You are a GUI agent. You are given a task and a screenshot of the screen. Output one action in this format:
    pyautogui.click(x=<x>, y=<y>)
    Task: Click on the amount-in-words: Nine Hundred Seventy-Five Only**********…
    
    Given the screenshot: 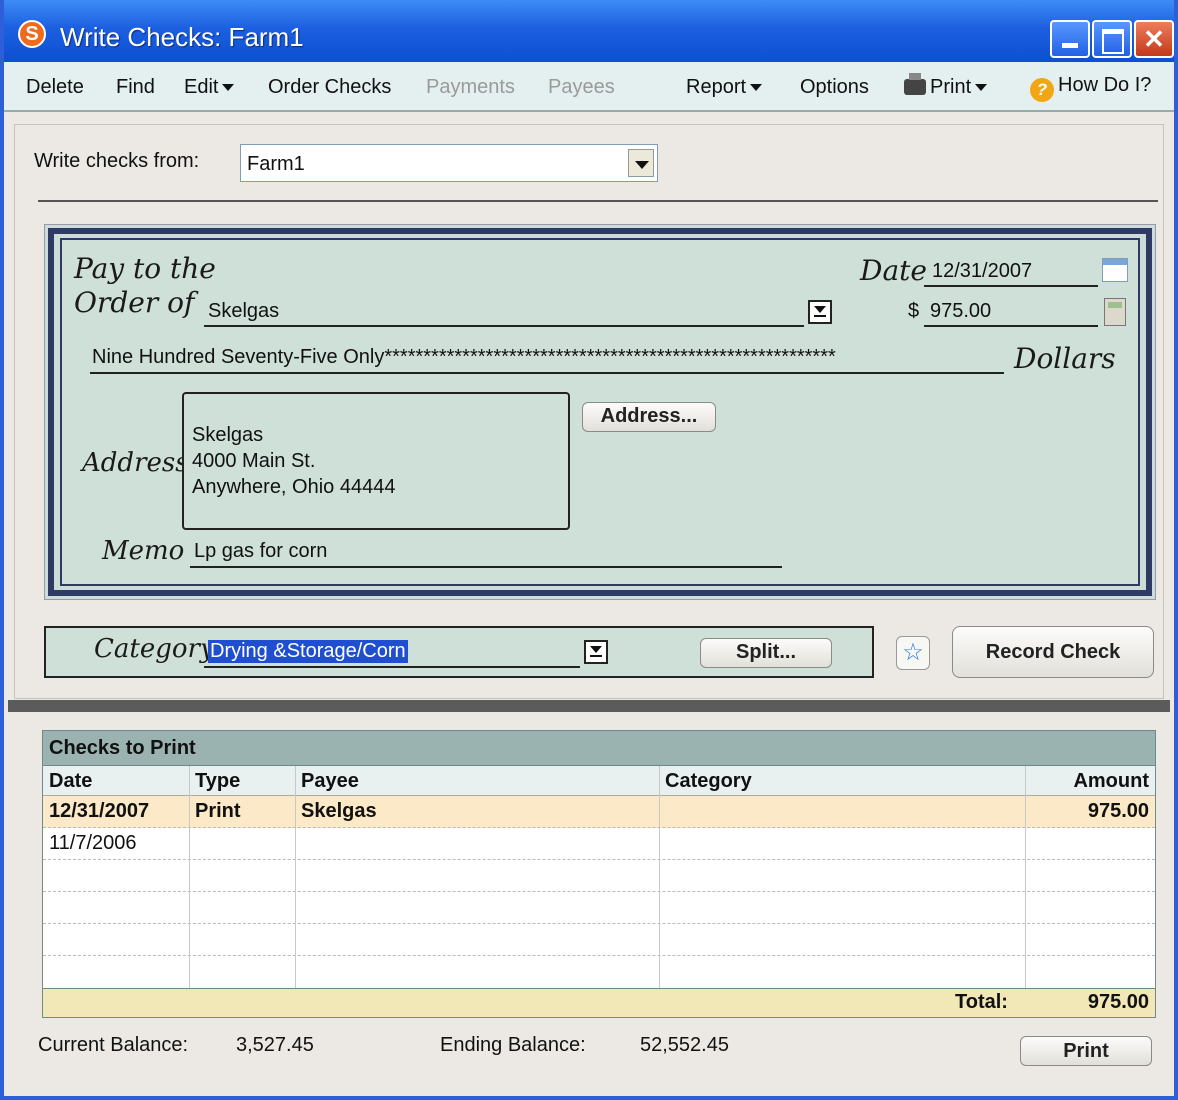 What is the action you would take?
    pyautogui.click(x=464, y=357)
    